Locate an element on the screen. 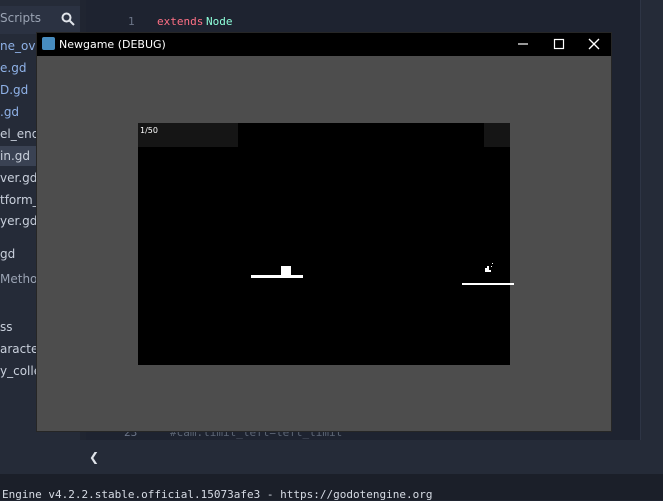 The height and width of the screenshot is (501, 663). code-type: Node is located at coordinates (219, 21).